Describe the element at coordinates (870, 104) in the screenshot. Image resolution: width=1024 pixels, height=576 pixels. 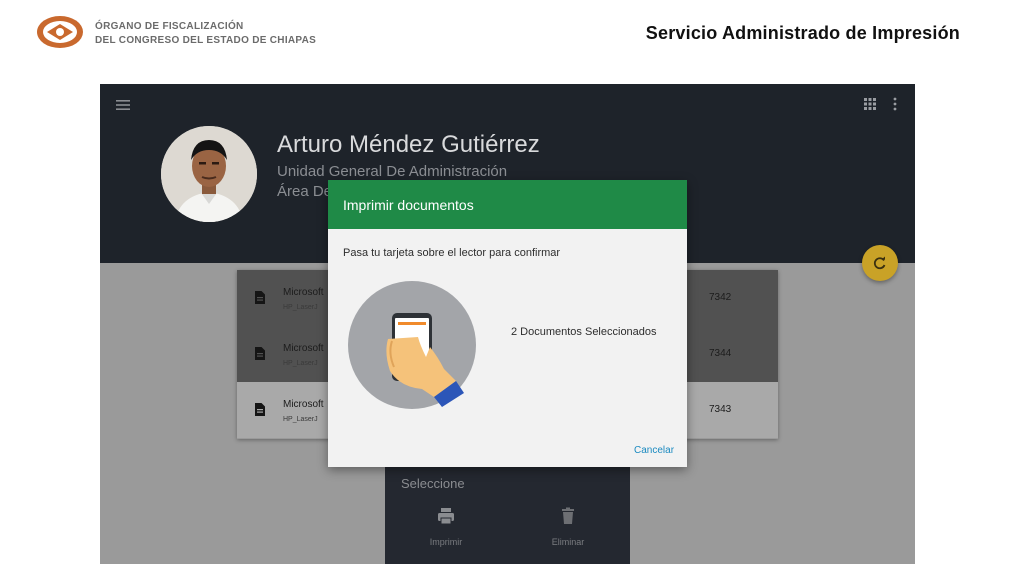
I see `grid-icon` at that location.